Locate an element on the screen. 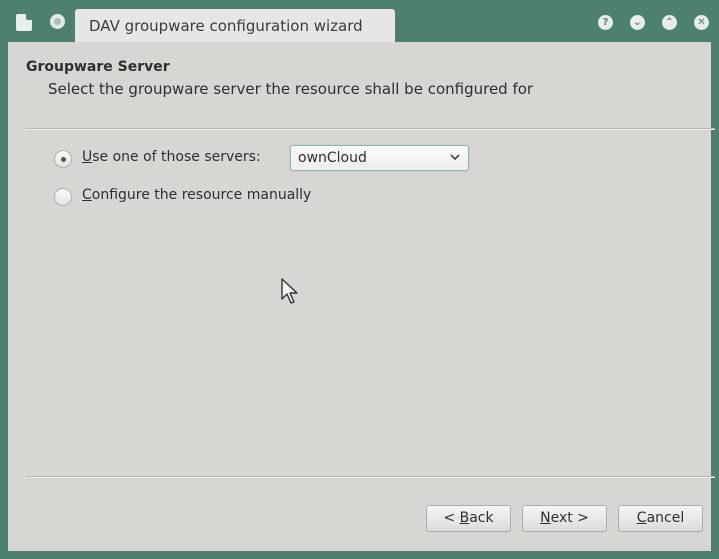  use-servers-label: Use one of those servers: is located at coordinates (171, 157).